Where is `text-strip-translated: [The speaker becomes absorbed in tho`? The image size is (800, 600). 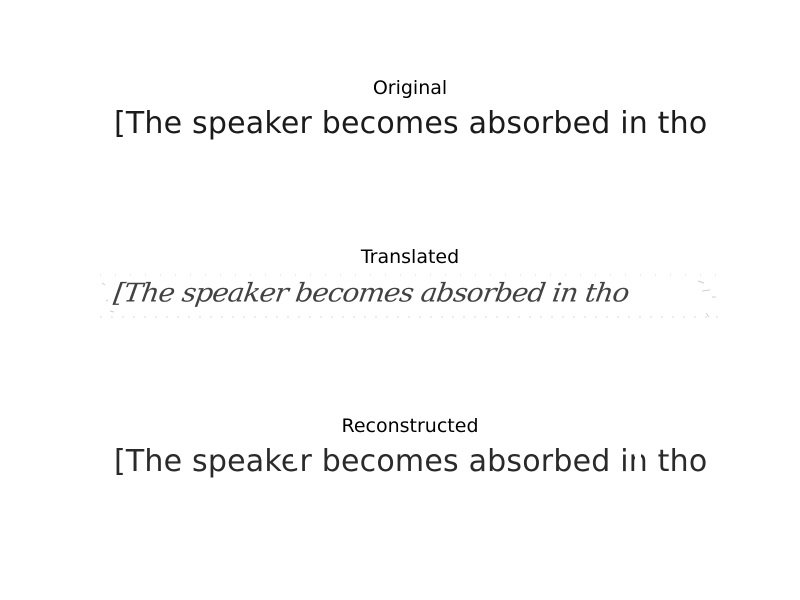 text-strip-translated: [The speaker becomes absorbed in tho is located at coordinates (410, 295).